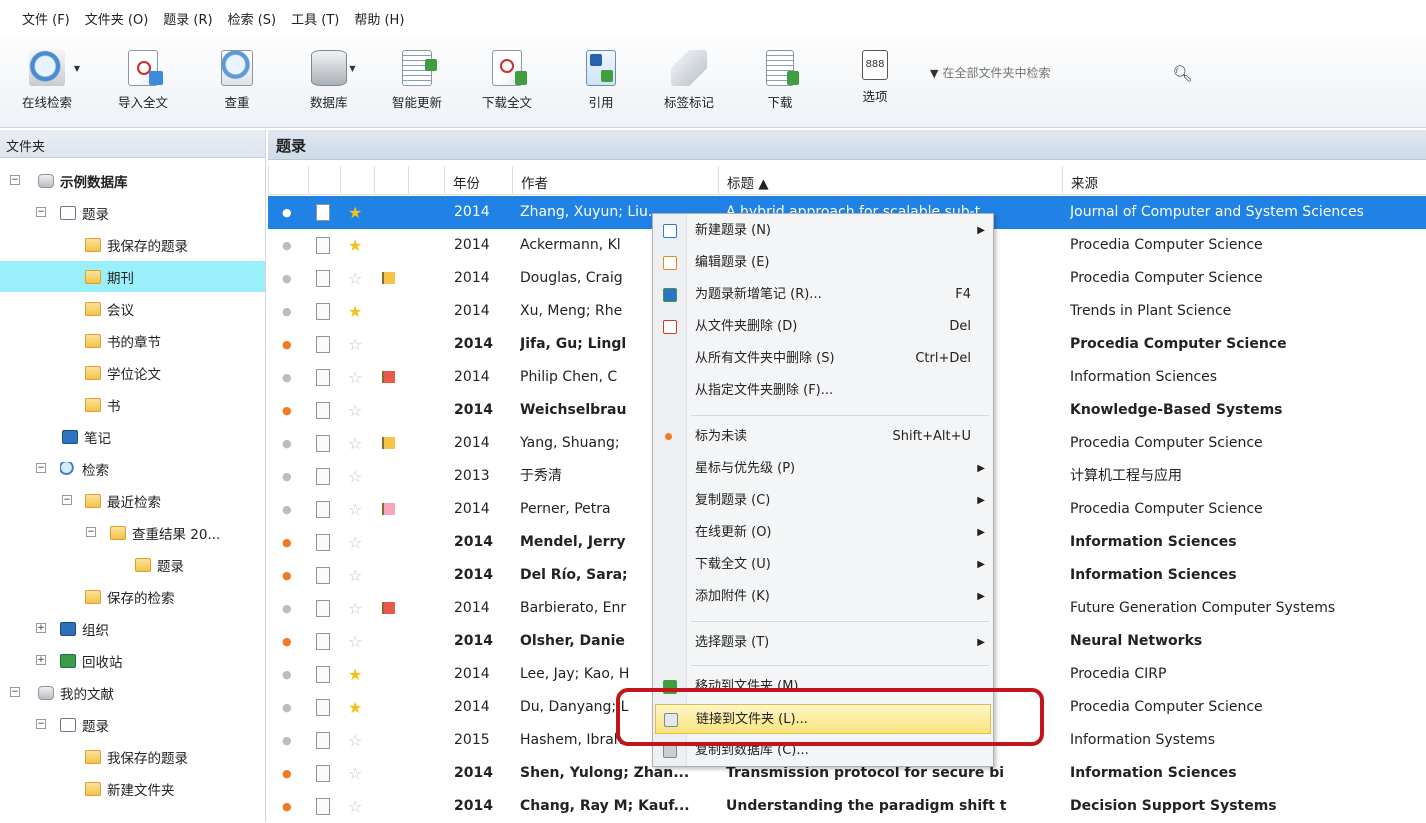 This screenshot has height=823, width=1426. What do you see at coordinates (132, 692) in the screenshot?
I see `tree-item-my-library: − 我的文献` at bounding box center [132, 692].